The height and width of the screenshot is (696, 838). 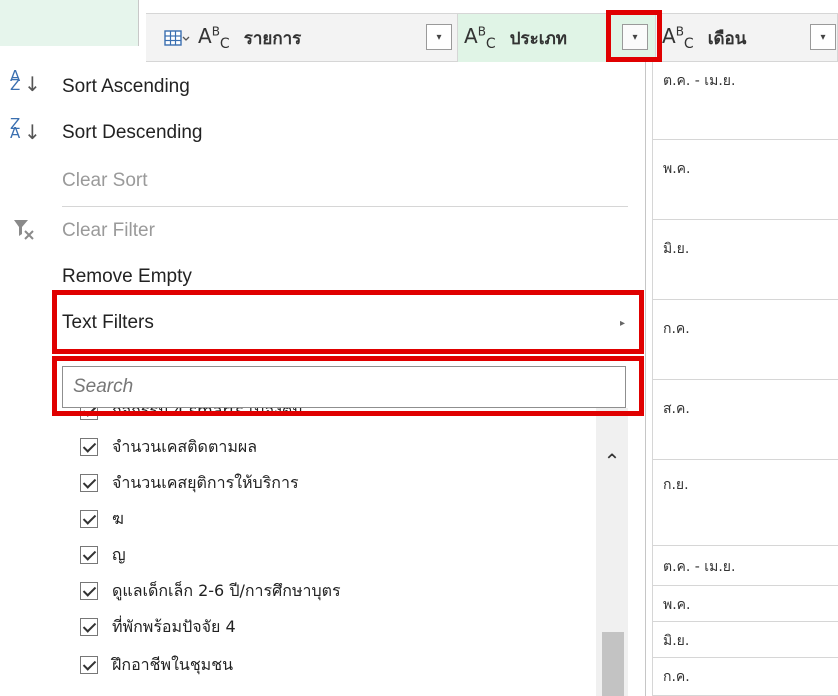 I want to click on clear-filter-item: Clear Filter, so click(x=108, y=231).